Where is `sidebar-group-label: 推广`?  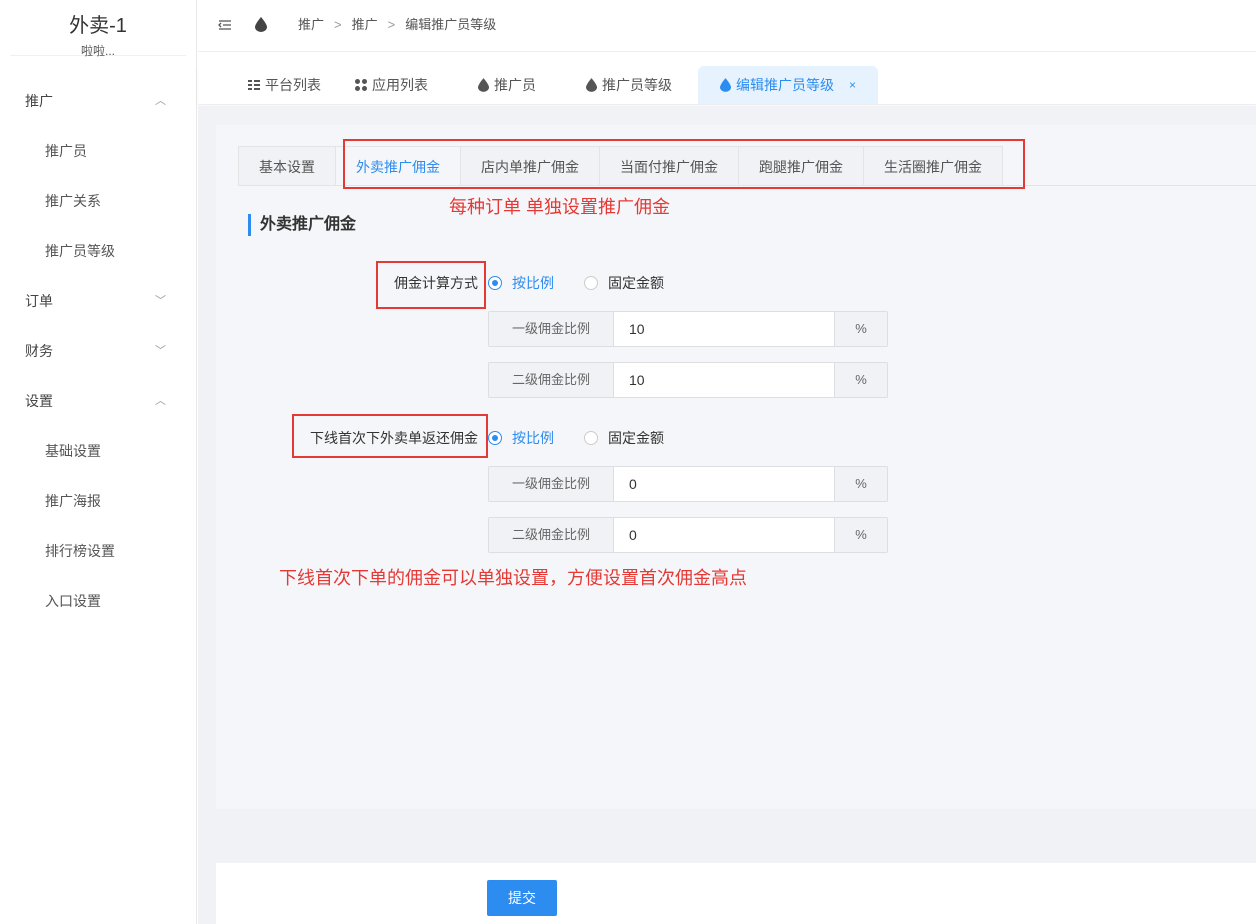
sidebar-group-label: 推广 is located at coordinates (39, 101).